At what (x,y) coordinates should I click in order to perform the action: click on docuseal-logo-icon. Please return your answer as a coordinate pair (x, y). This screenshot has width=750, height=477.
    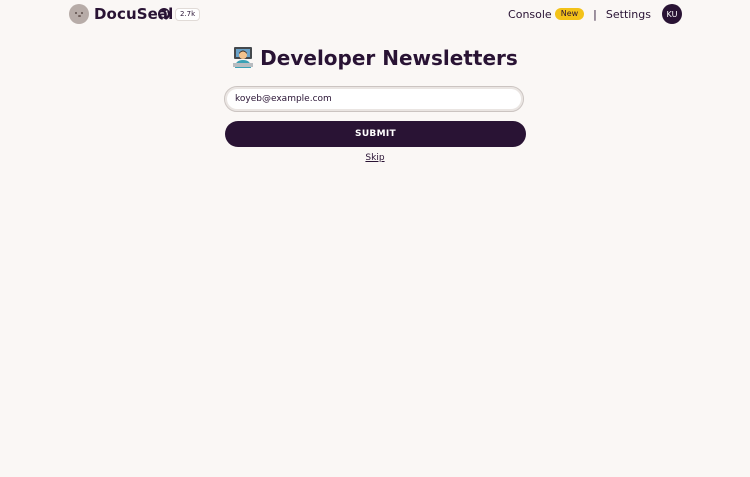
    Looking at the image, I should click on (79, 14).